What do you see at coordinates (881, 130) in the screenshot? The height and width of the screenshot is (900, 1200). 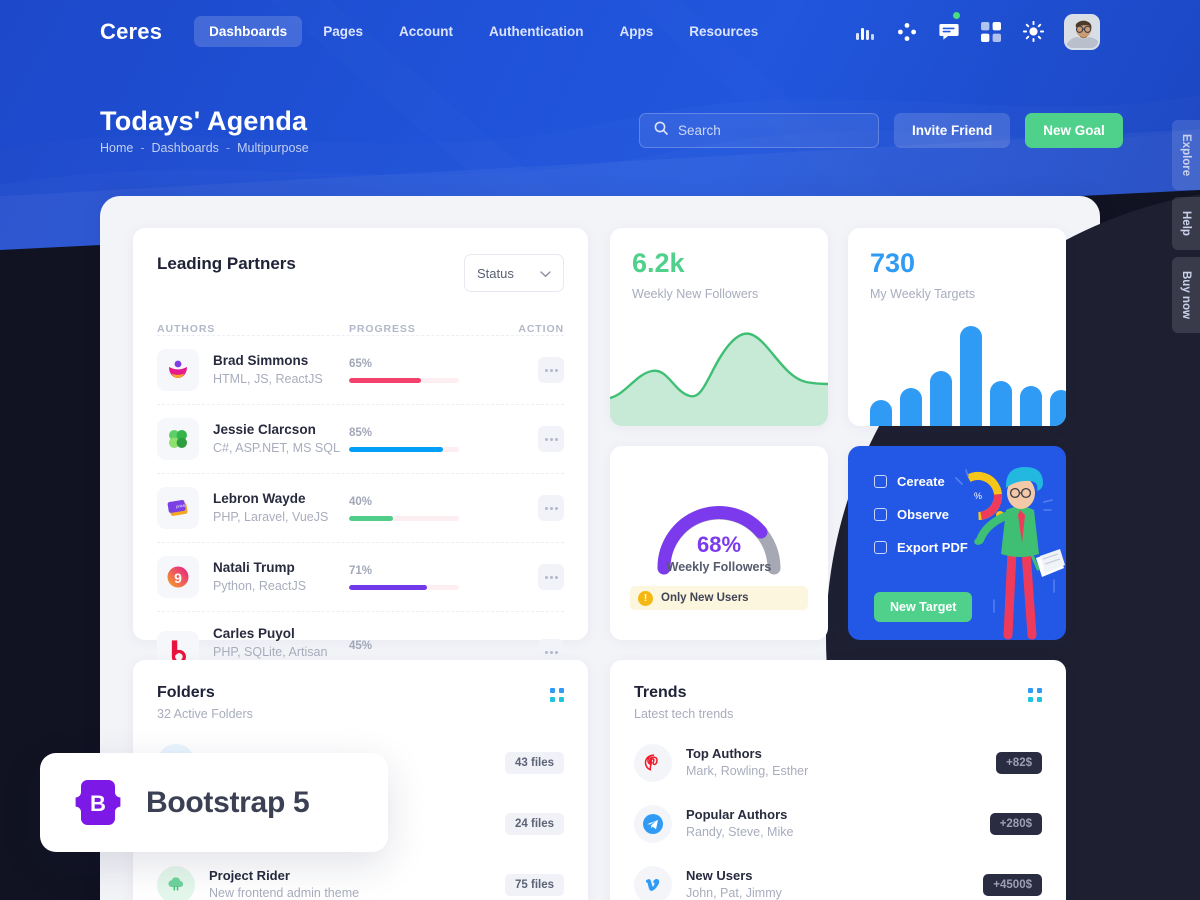 I see `hero-toolbar: Invite Friend New Goal` at bounding box center [881, 130].